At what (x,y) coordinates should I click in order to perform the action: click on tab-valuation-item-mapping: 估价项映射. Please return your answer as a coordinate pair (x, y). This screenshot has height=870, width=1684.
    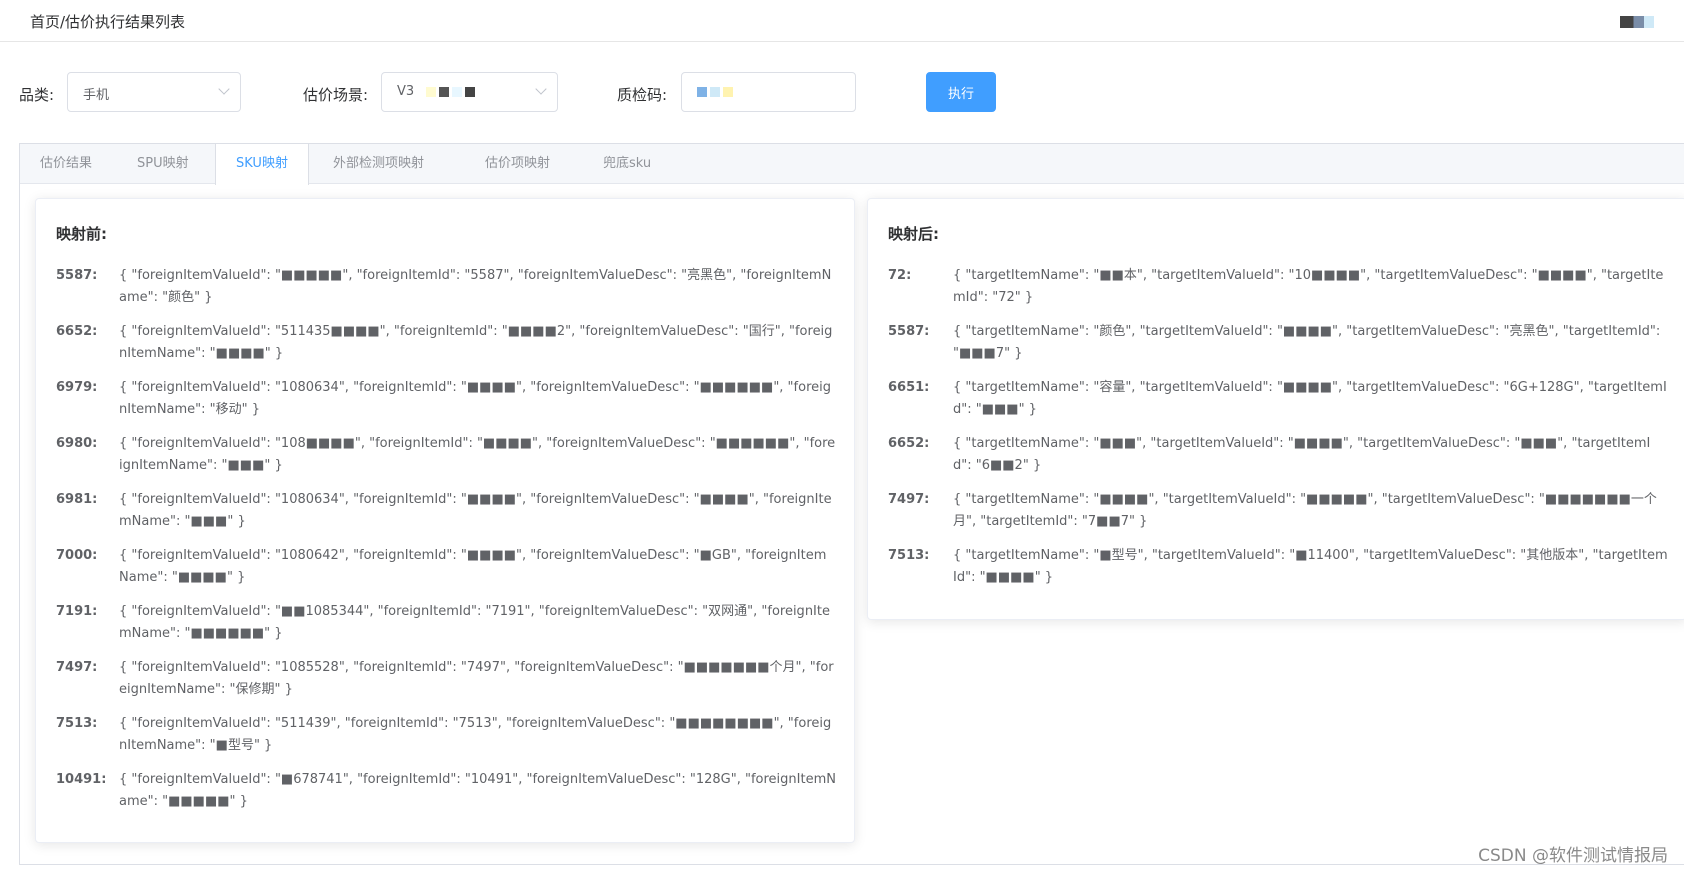
    Looking at the image, I should click on (517, 164).